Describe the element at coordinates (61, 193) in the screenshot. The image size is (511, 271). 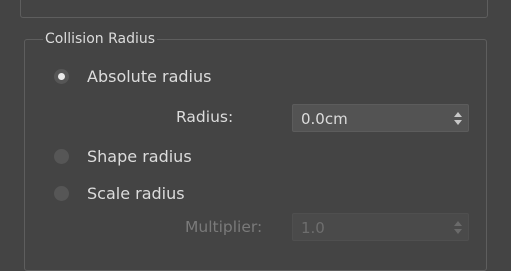
I see `scale-radius-radio-icon` at that location.